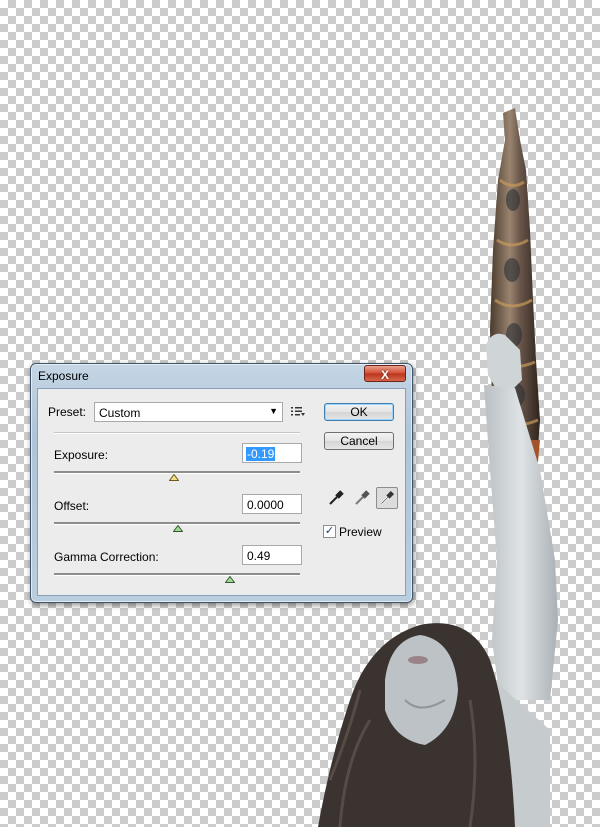 The image size is (600, 827). I want to click on gamma-slider-thumb, so click(230, 579).